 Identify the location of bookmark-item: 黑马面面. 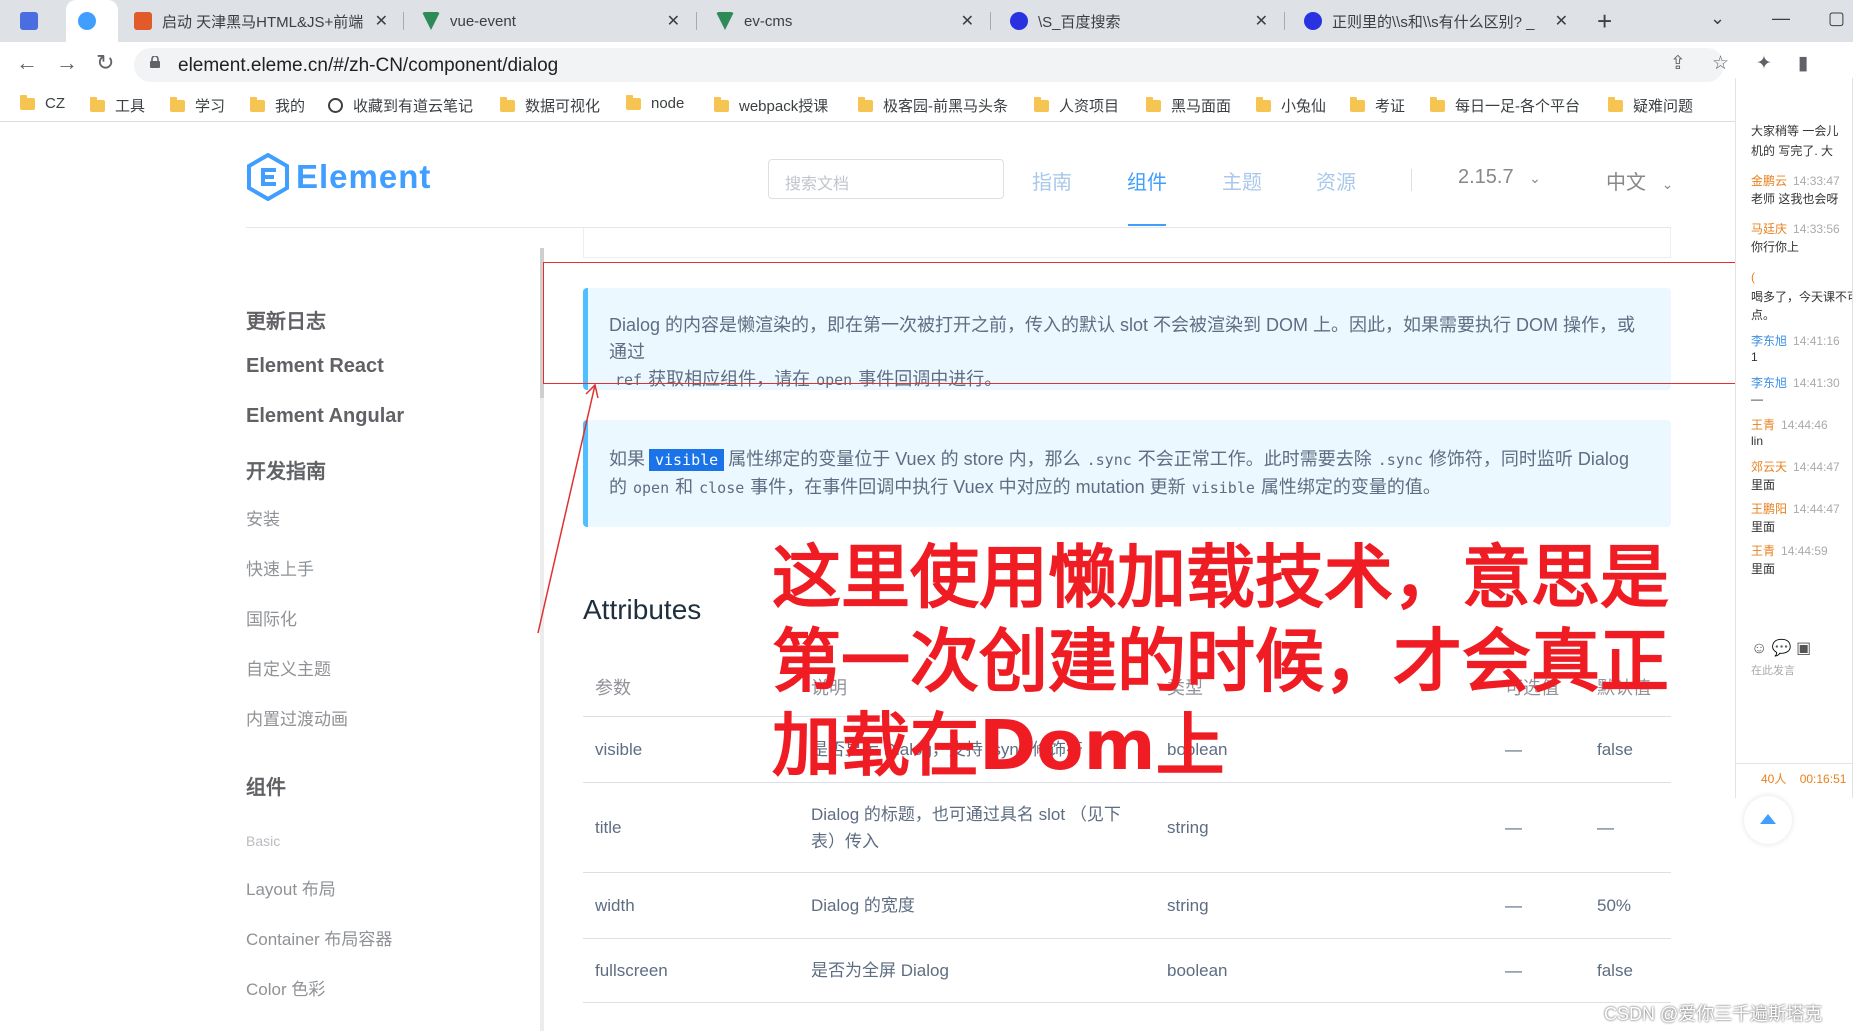
(1188, 105).